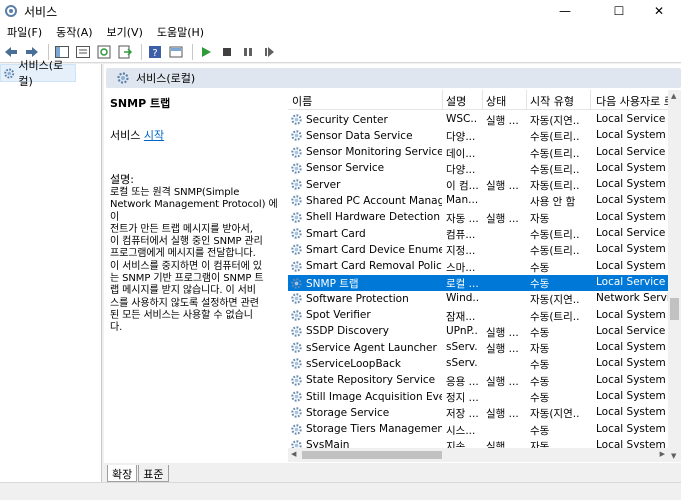 This screenshot has height=500, width=681. I want to click on table-row: sServiceLoopBacksServ...수동Local System, so click(484, 364).